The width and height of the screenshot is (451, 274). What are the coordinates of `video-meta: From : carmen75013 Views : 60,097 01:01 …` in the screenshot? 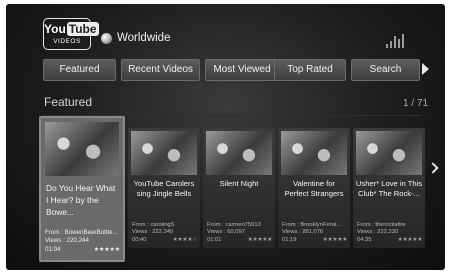 It's located at (239, 233).